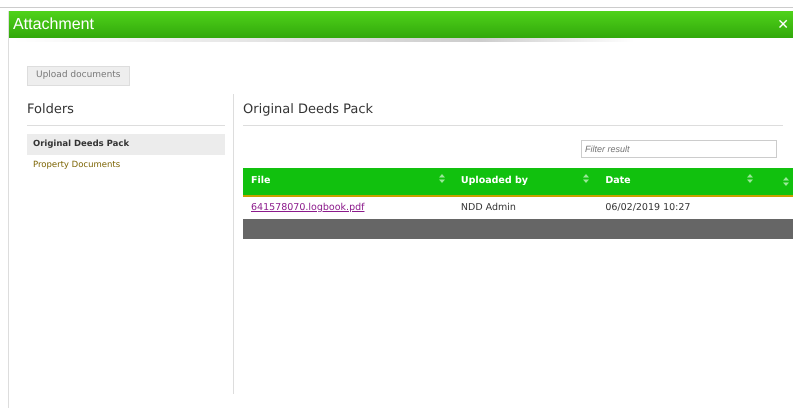  I want to click on column-header: Uploaded by, so click(525, 182).